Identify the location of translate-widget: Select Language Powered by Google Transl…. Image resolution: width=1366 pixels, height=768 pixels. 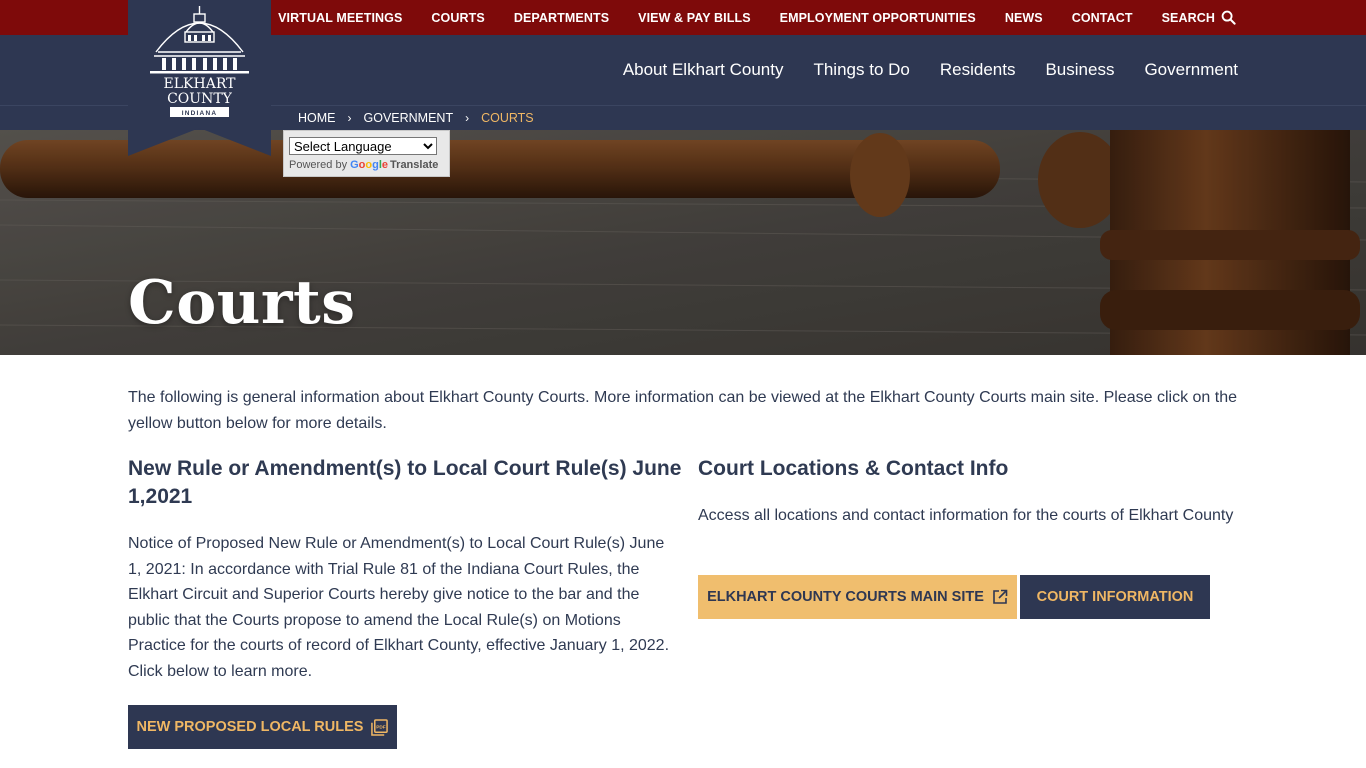
(366, 153).